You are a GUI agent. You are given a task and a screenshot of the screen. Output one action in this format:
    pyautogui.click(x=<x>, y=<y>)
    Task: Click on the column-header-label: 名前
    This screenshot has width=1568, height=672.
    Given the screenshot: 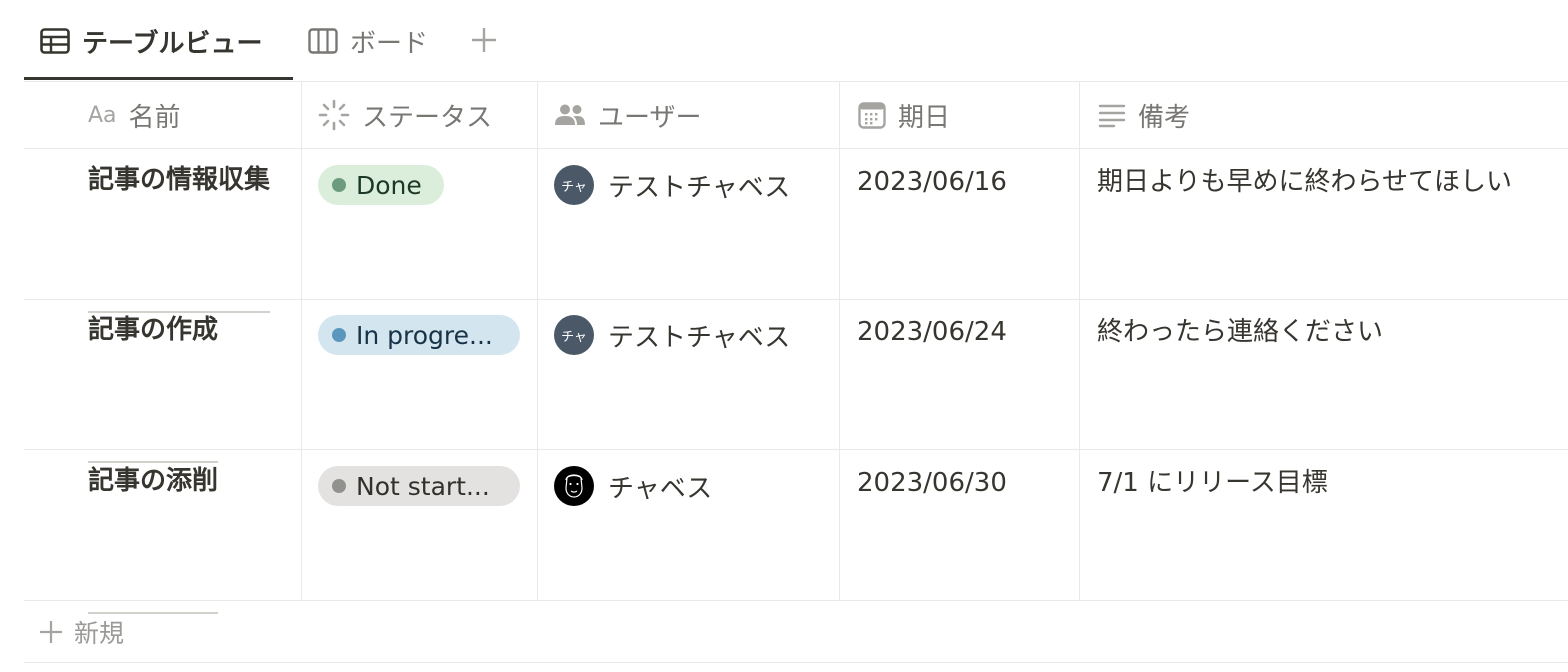 What is the action you would take?
    pyautogui.click(x=154, y=117)
    